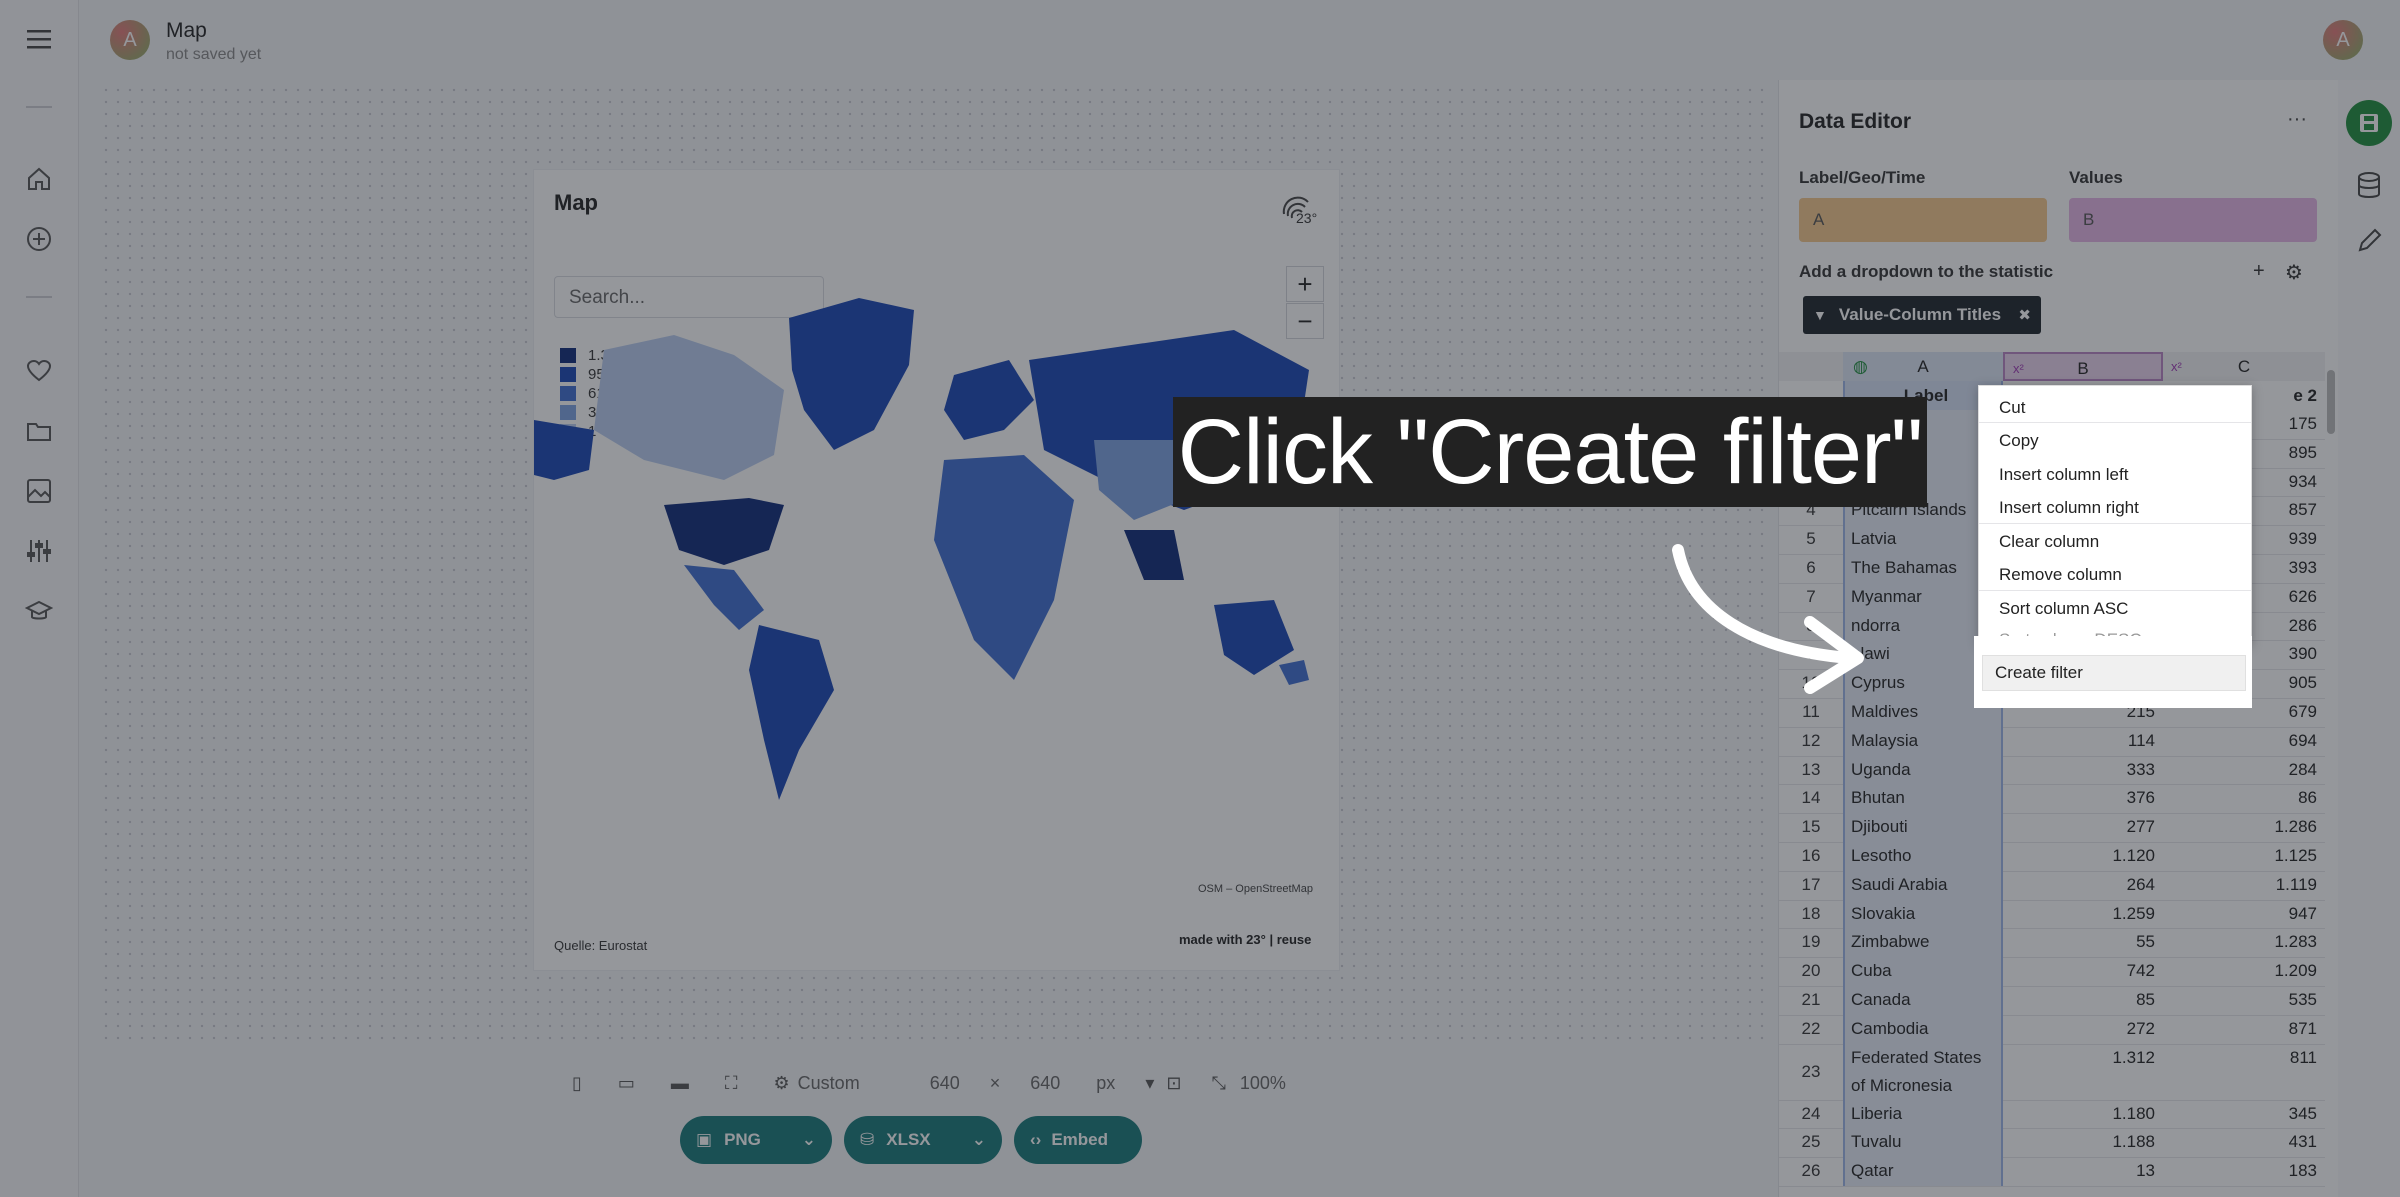  Describe the element at coordinates (2060, 575) in the screenshot. I see `menu-item-remove-column: Remove column` at that location.